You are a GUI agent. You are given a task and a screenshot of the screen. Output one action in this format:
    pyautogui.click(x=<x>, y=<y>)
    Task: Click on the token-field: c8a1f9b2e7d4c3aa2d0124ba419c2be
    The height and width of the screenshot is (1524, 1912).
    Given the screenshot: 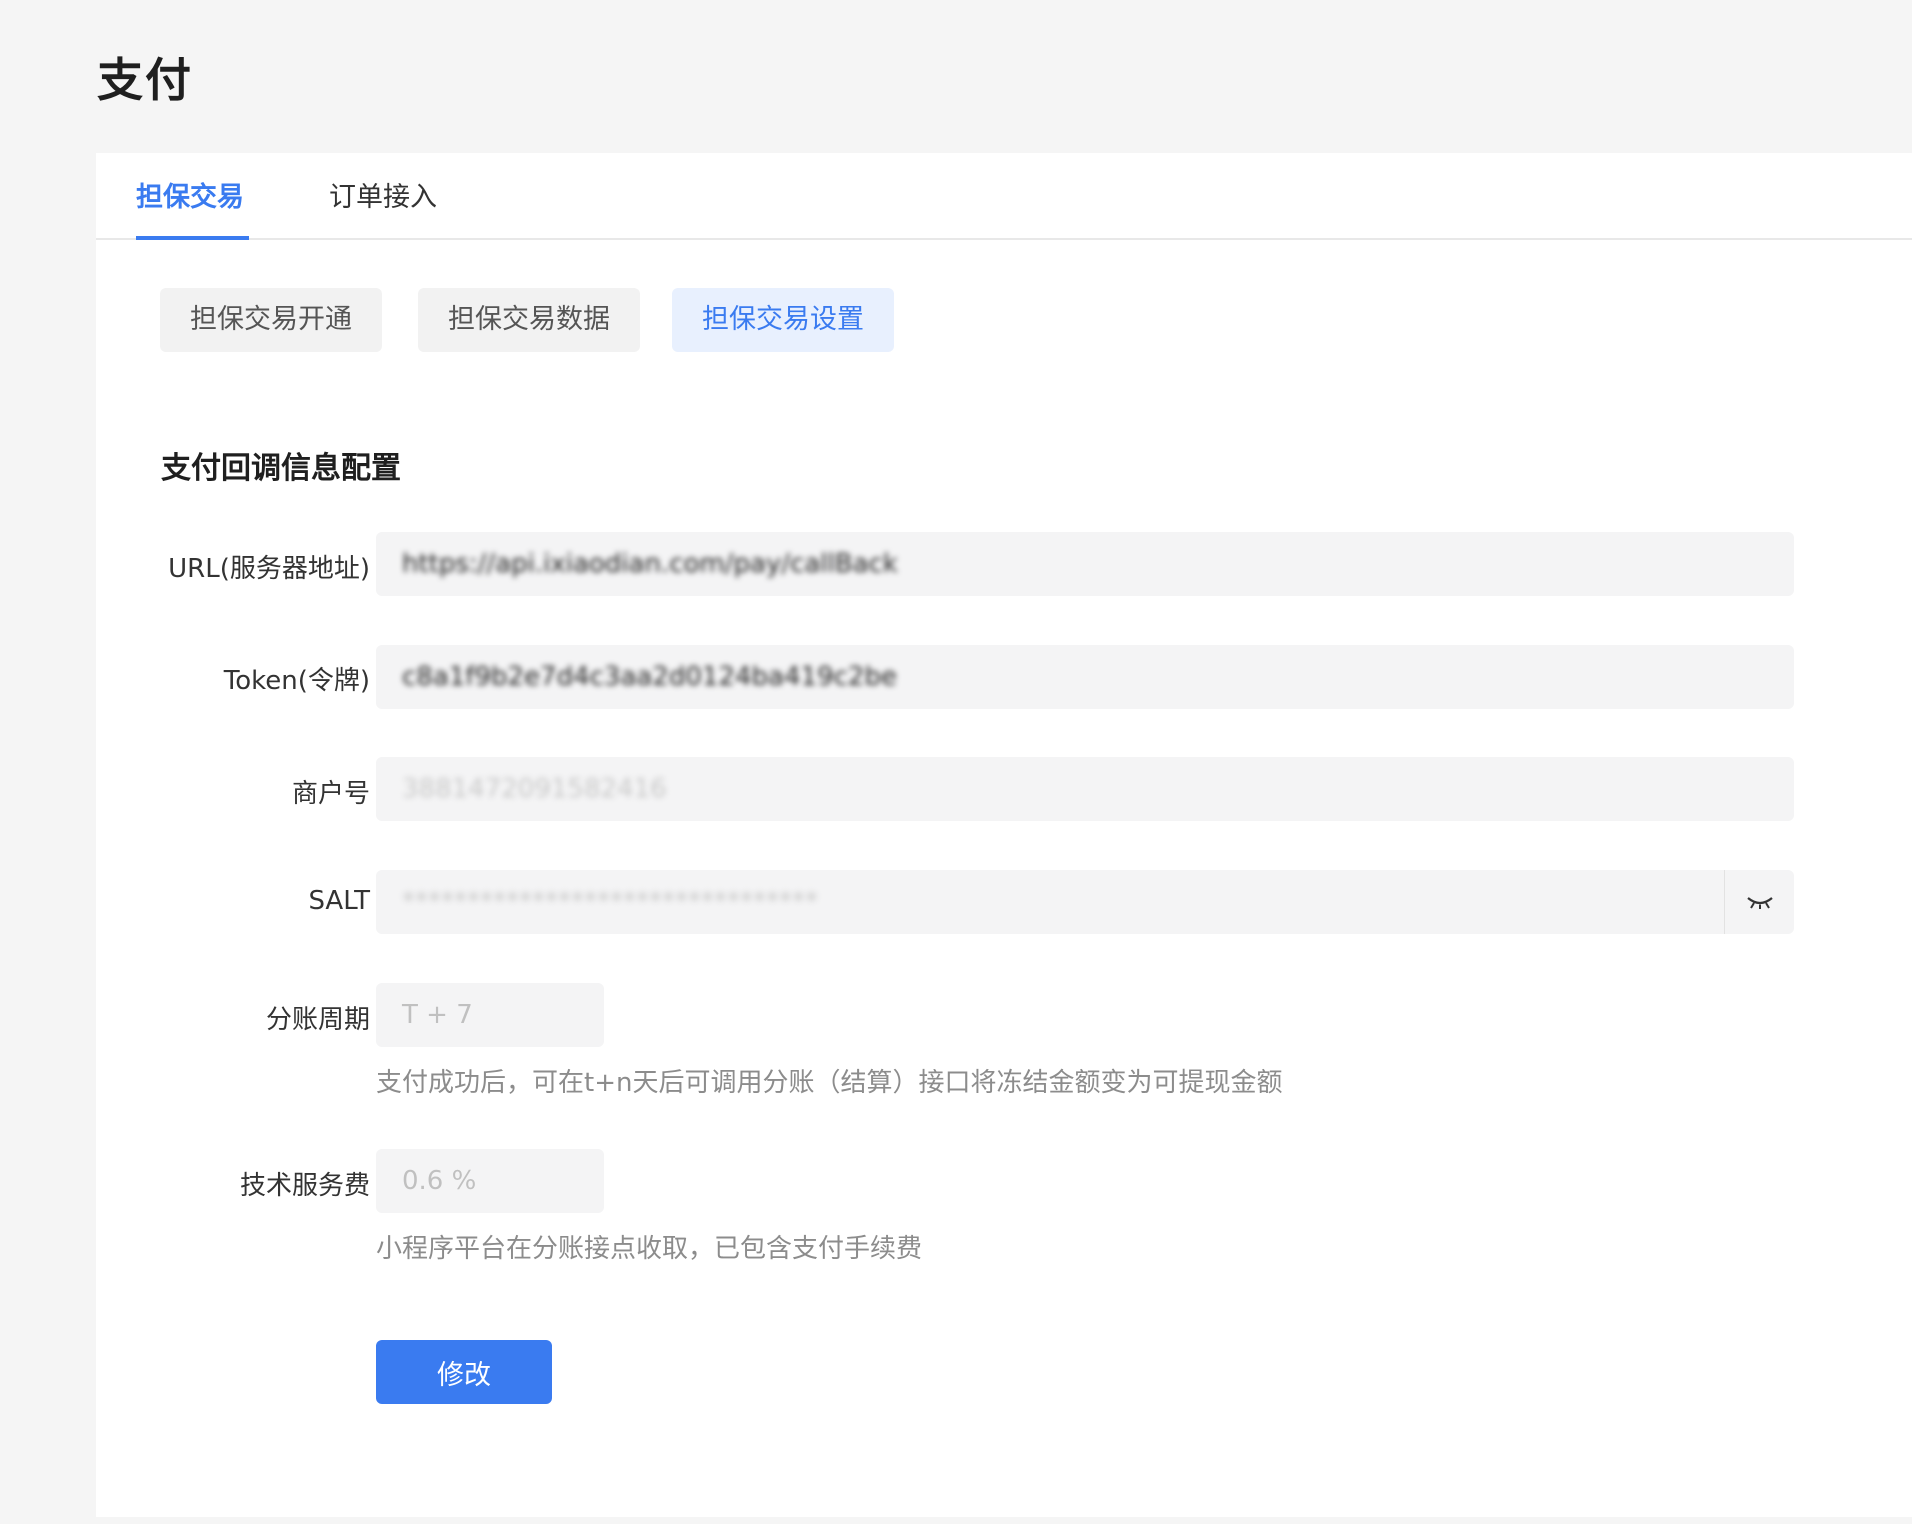 What is the action you would take?
    pyautogui.click(x=1085, y=677)
    